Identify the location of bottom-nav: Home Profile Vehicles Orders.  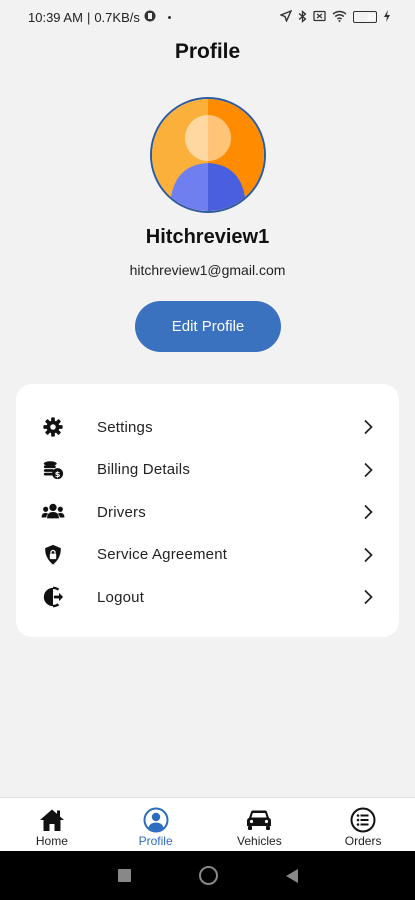
(207, 824).